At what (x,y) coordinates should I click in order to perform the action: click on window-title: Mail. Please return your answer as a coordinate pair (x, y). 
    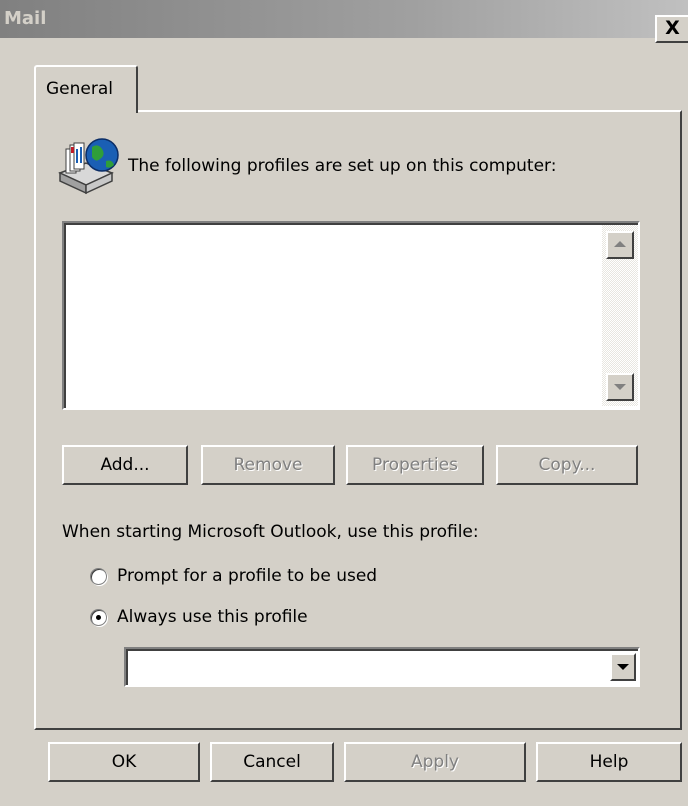
    Looking at the image, I should click on (25, 18).